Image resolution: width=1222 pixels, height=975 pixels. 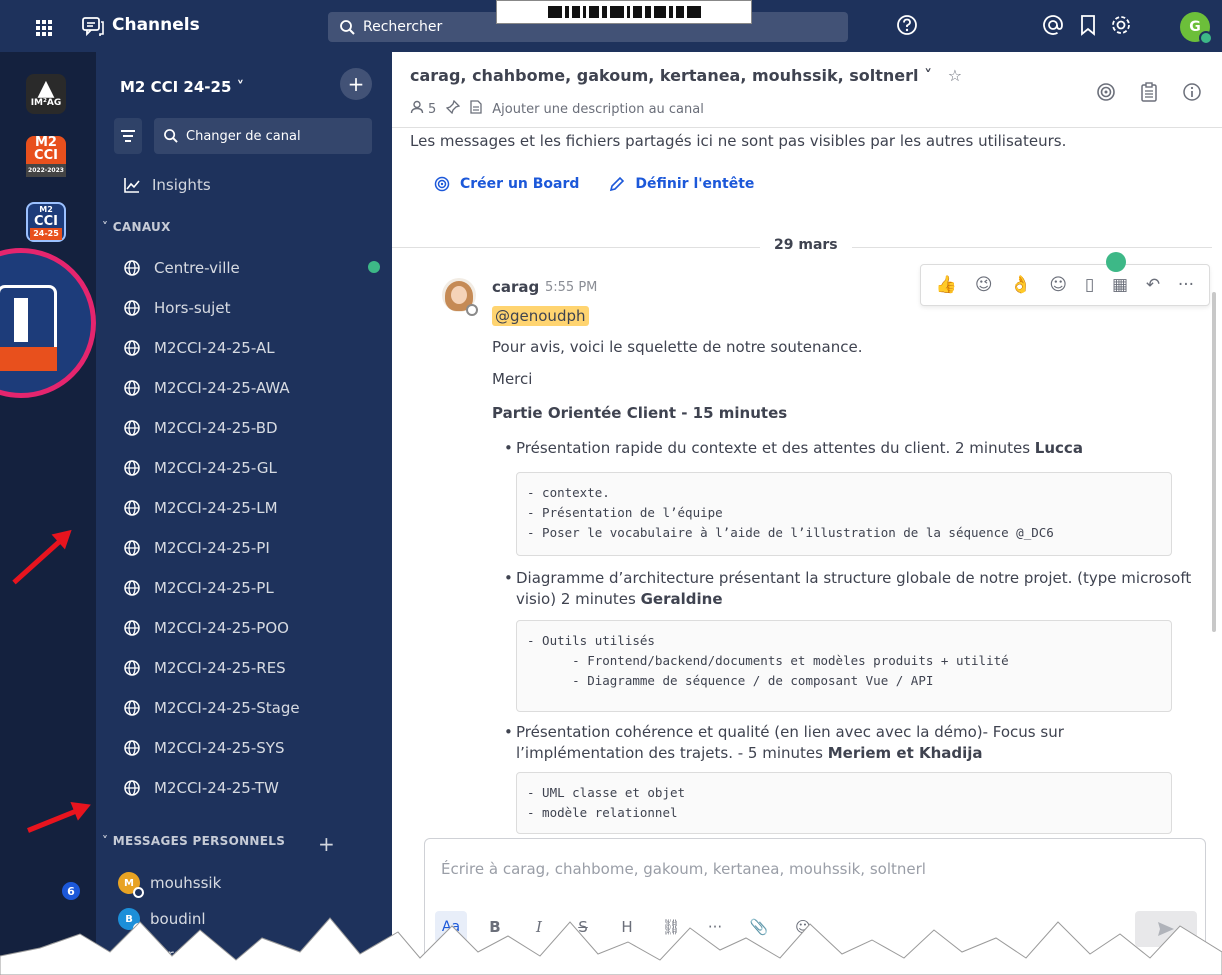 What do you see at coordinates (193, 841) in the screenshot?
I see `dm-section-header: ˅ MESSAGES PERSONNELS` at bounding box center [193, 841].